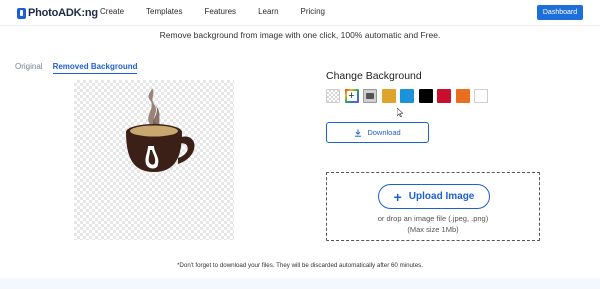 The image size is (600, 289). What do you see at coordinates (268, 11) in the screenshot?
I see `nav-link-learn: Learn` at bounding box center [268, 11].